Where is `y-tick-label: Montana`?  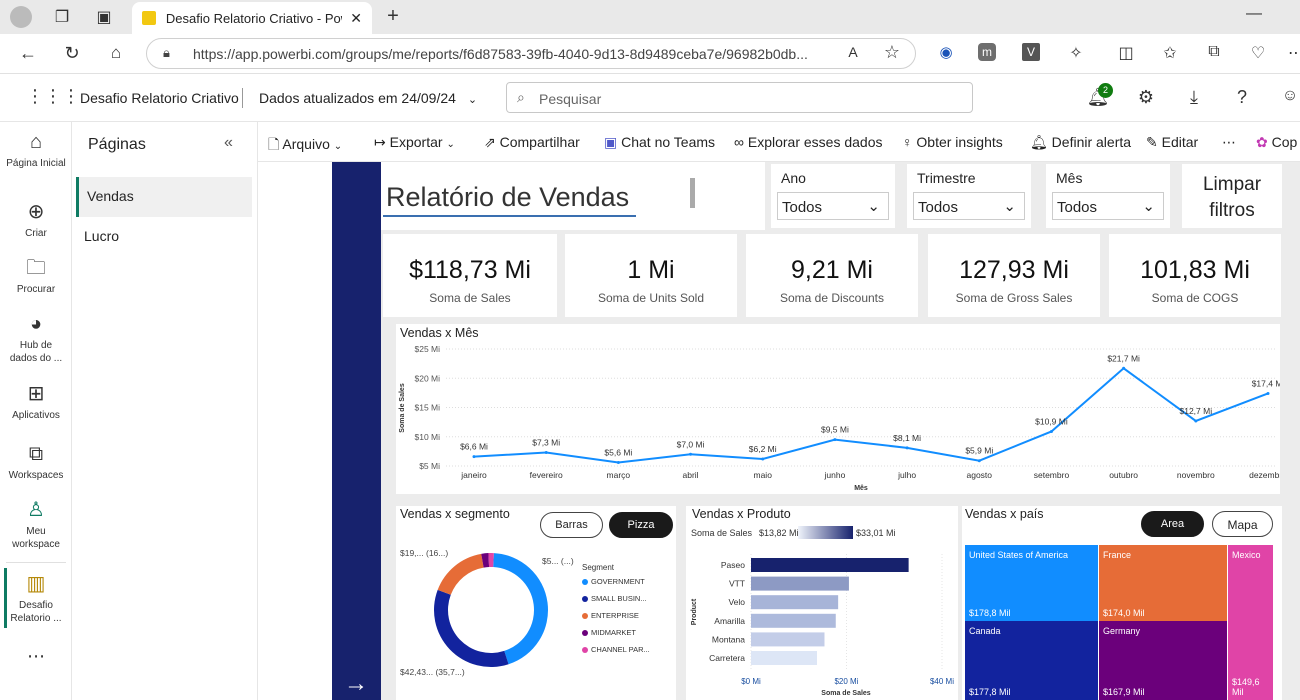 y-tick-label: Montana is located at coordinates (728, 639).